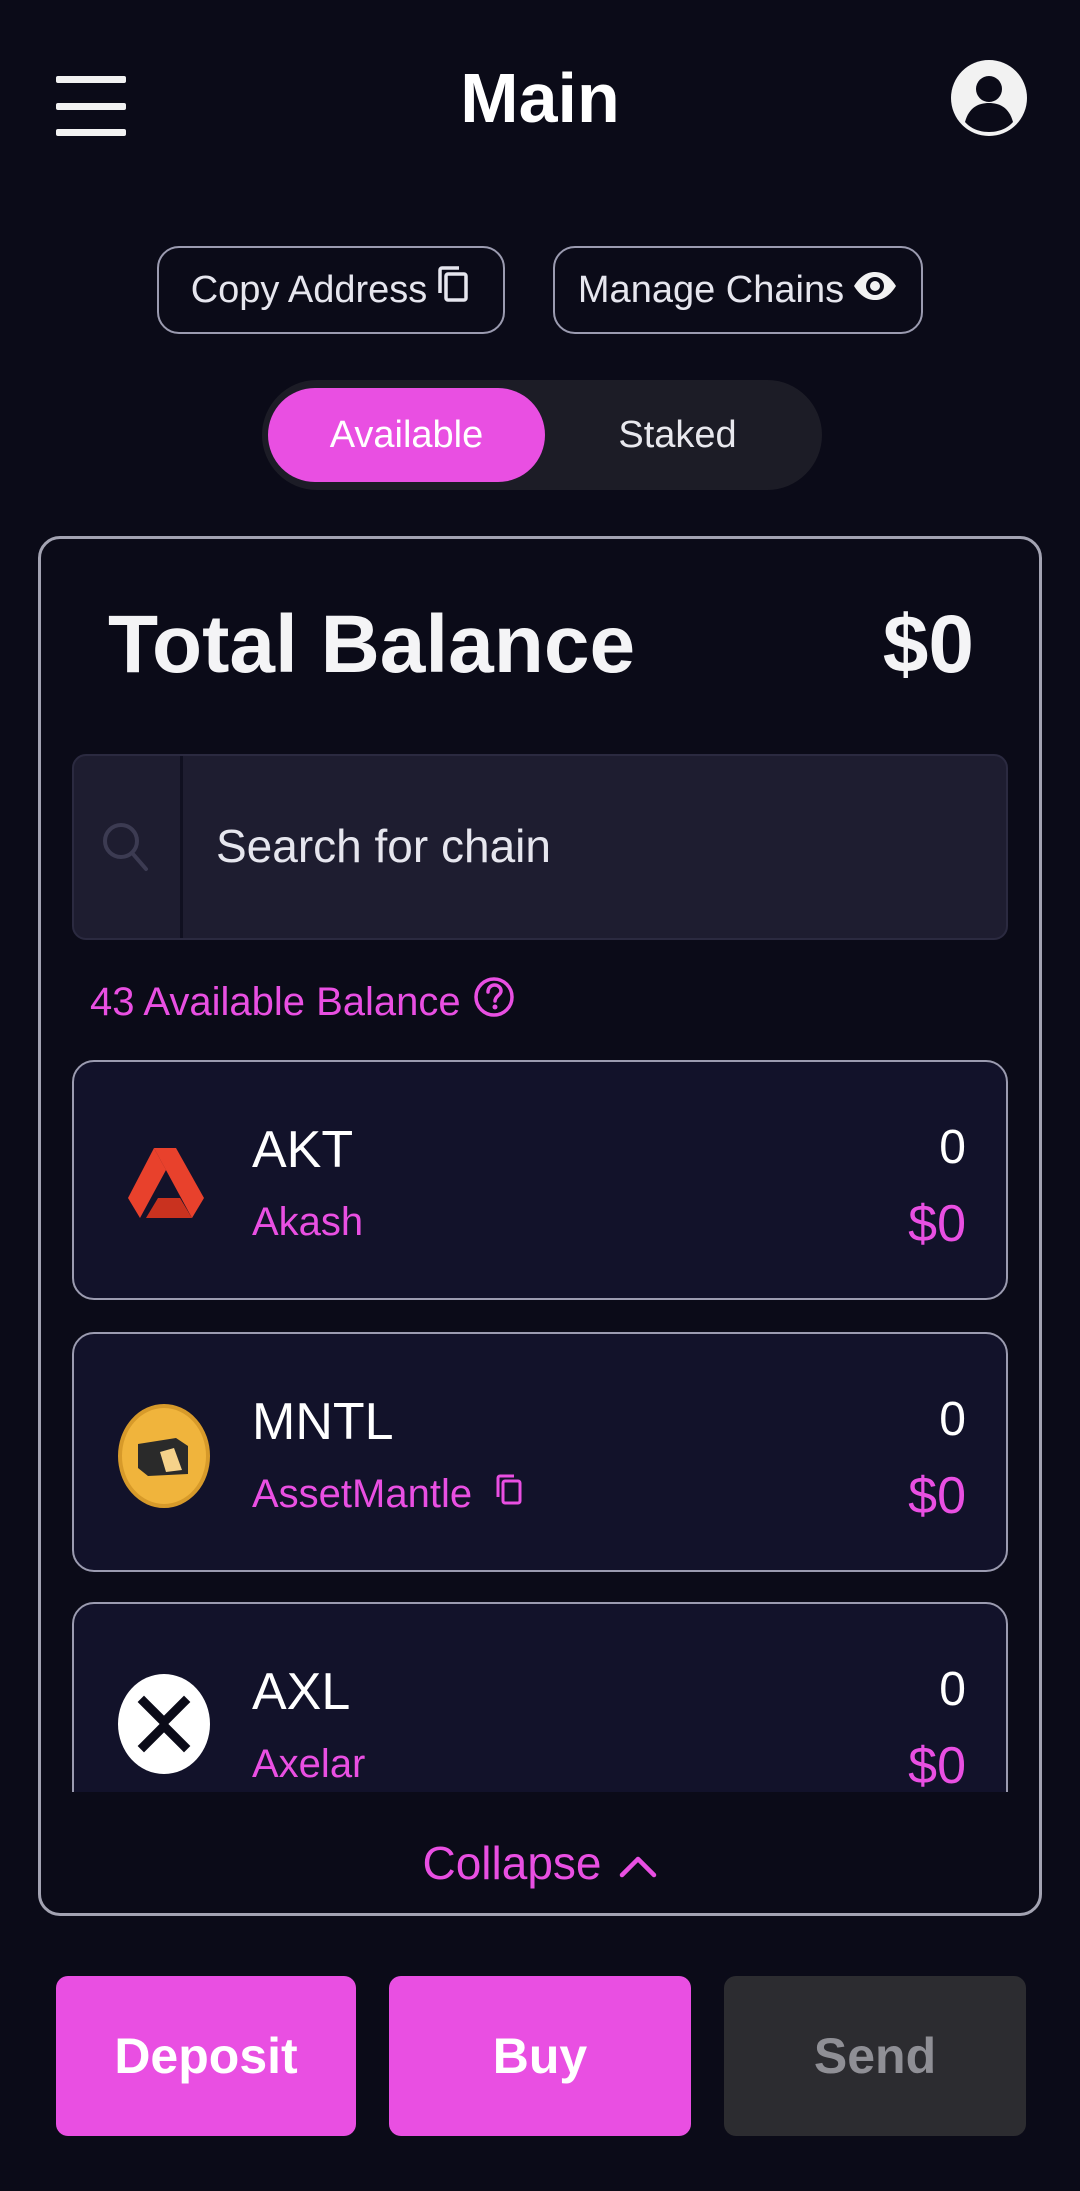  What do you see at coordinates (540, 1452) in the screenshot?
I see `token-row-mntl: MNTL AssetMantle 0 $0` at bounding box center [540, 1452].